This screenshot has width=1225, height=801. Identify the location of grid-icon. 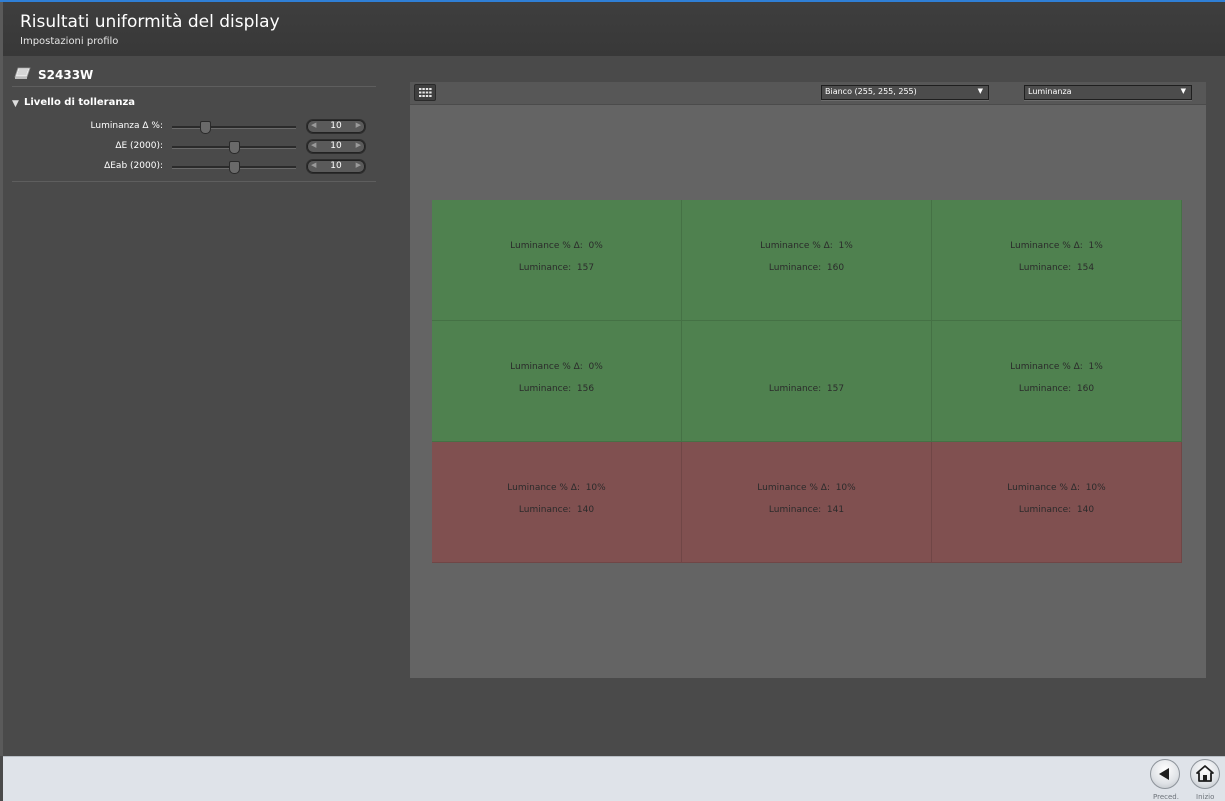
(425, 92).